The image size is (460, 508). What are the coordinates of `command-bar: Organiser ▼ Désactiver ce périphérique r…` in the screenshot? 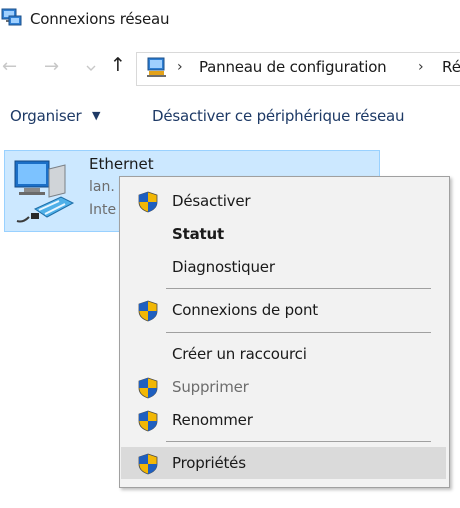 It's located at (230, 117).